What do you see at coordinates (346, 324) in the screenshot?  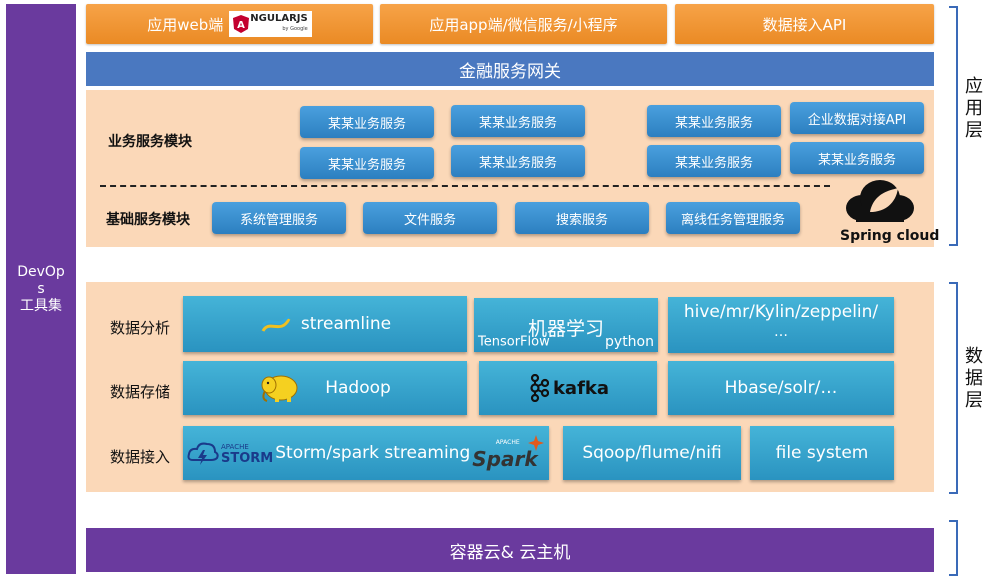 I see `streamline-label: streamline` at bounding box center [346, 324].